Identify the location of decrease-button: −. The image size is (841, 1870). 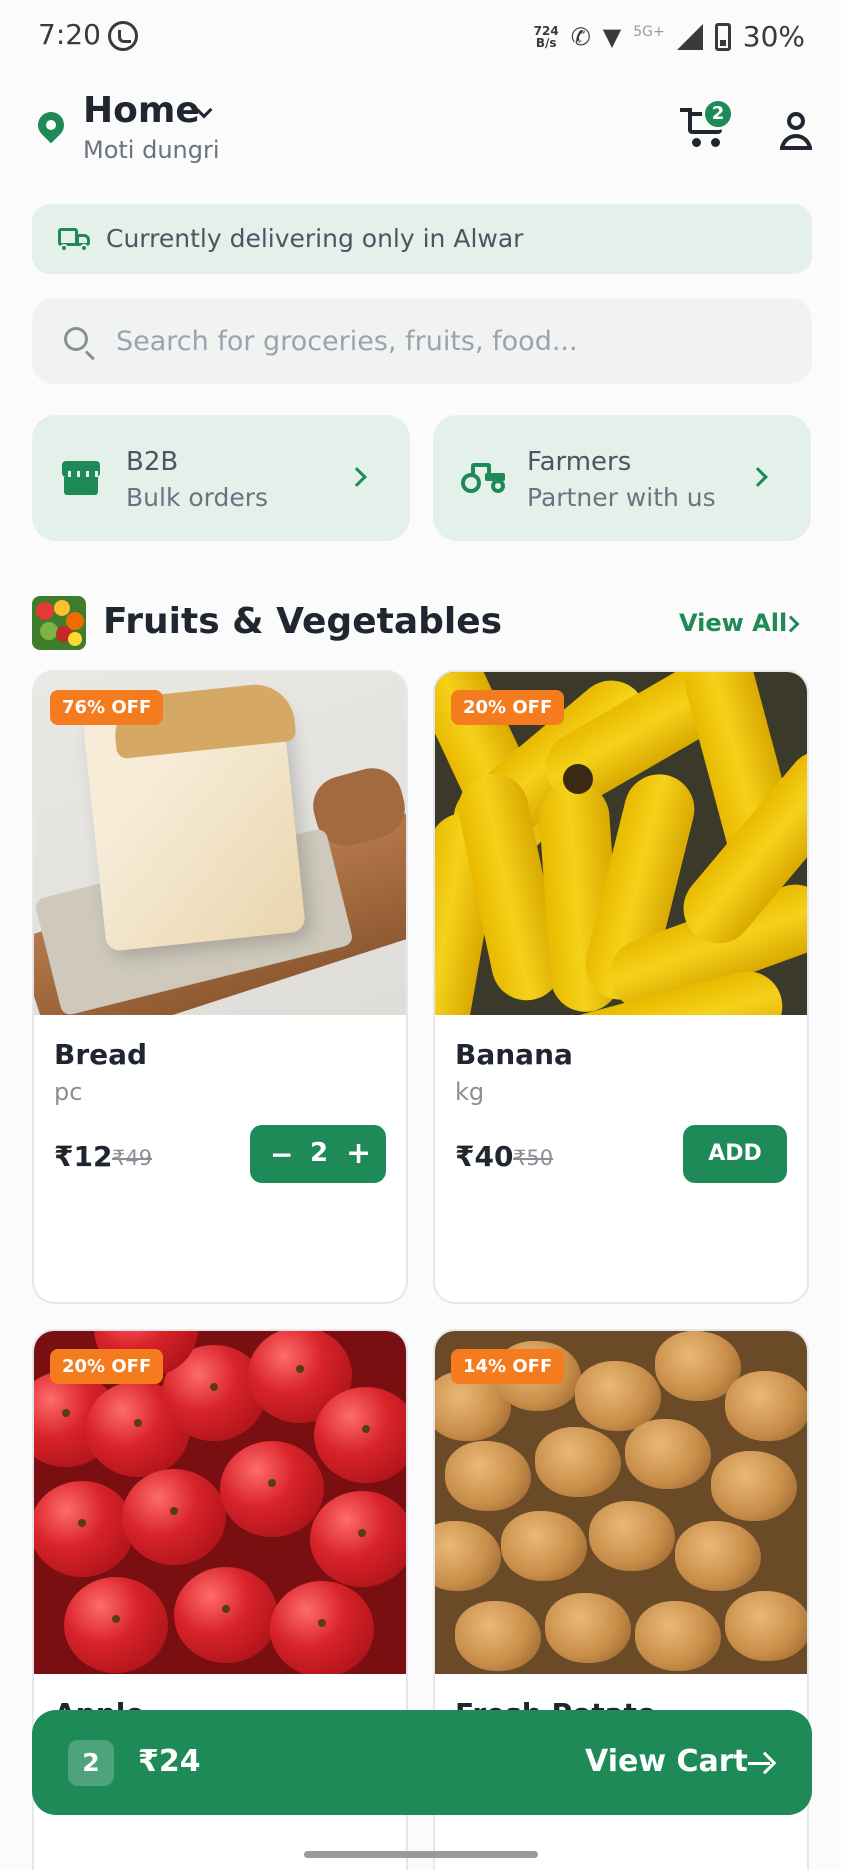
(281, 1154).